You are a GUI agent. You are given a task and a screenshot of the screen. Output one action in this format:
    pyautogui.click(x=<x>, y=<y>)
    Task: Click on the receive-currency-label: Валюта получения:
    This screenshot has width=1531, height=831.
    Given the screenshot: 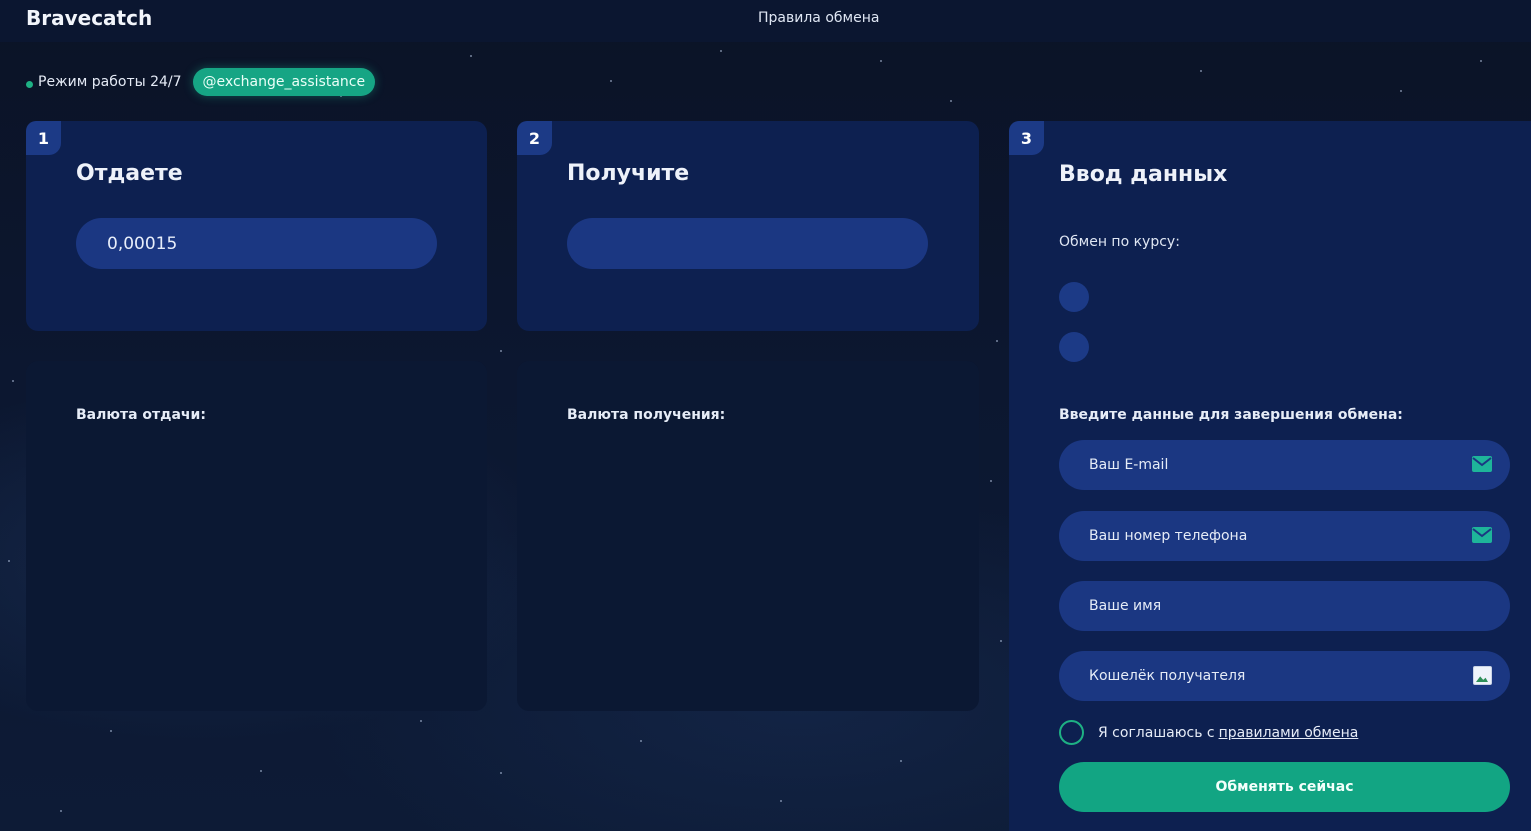 What is the action you would take?
    pyautogui.click(x=646, y=415)
    